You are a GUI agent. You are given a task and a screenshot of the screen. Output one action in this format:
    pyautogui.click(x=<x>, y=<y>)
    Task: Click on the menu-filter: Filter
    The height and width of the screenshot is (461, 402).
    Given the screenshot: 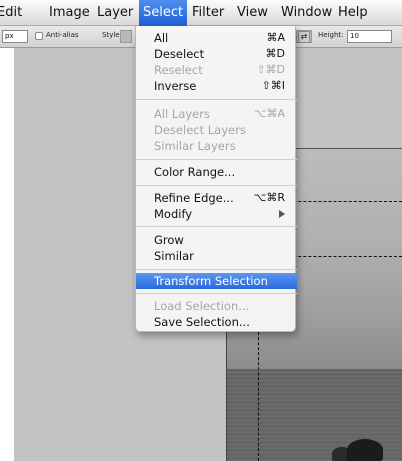 What is the action you would take?
    pyautogui.click(x=208, y=12)
    